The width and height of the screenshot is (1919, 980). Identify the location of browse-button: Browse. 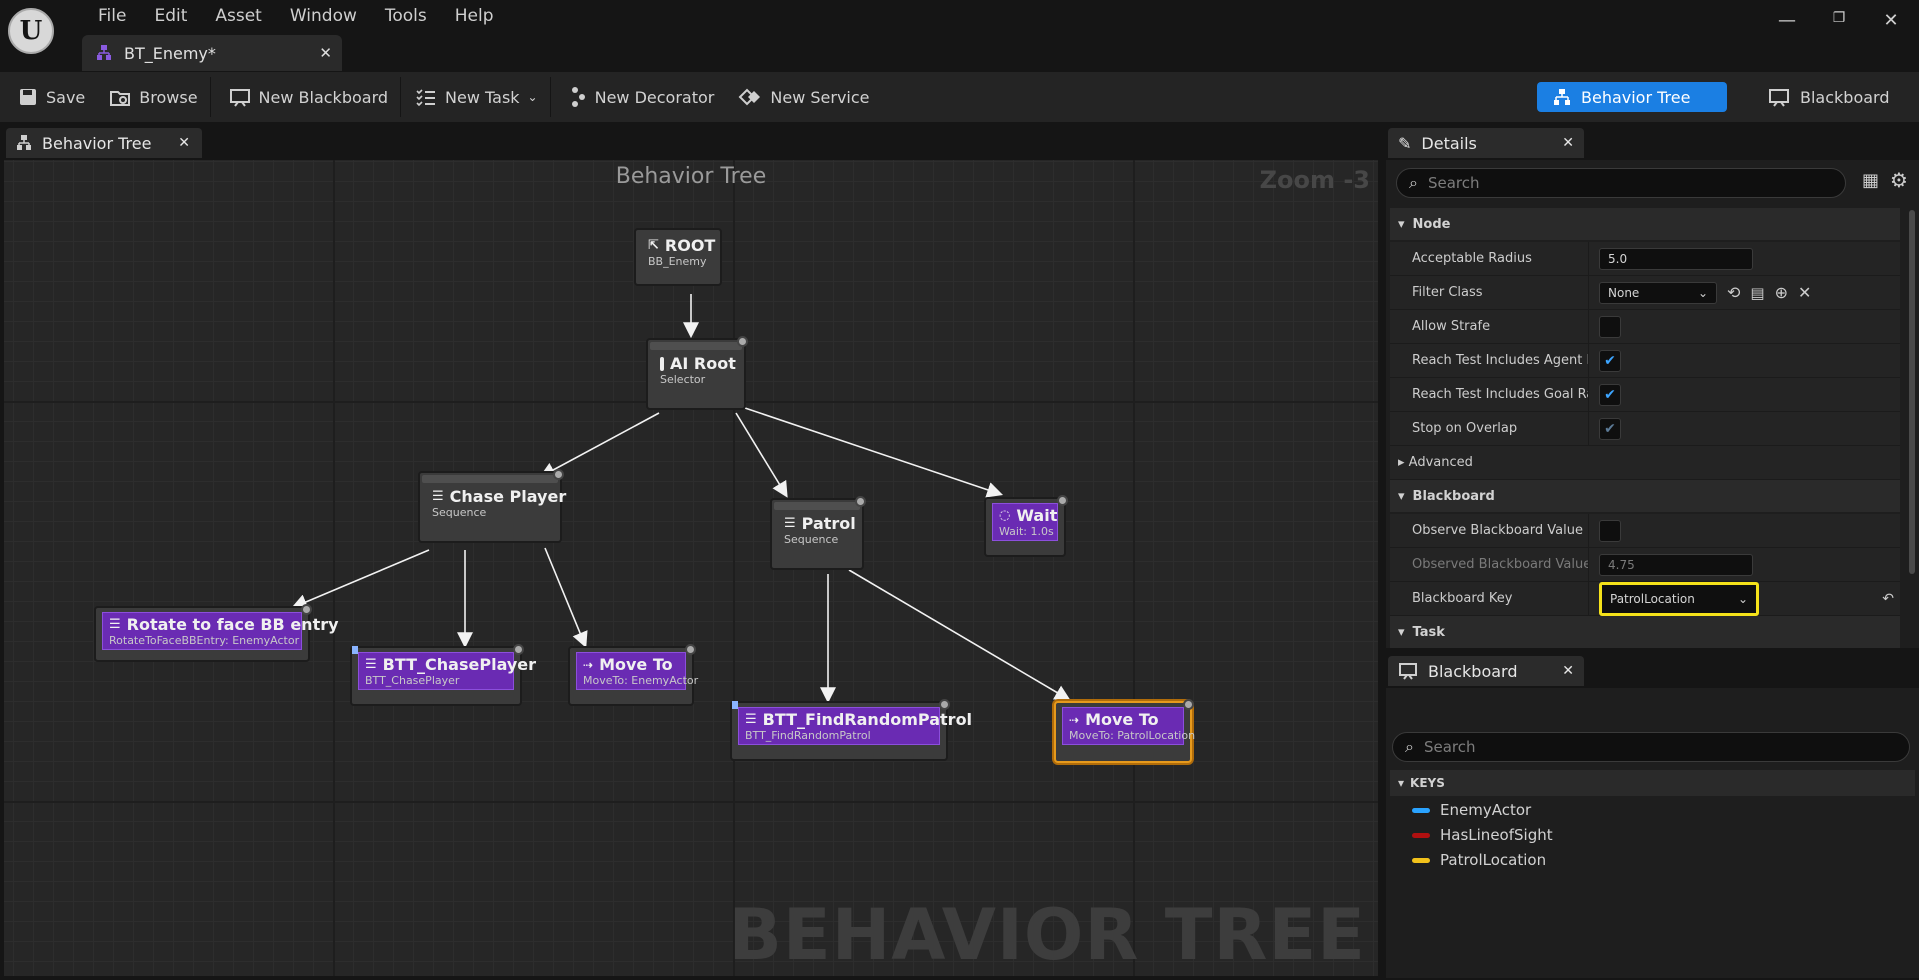
(153, 97).